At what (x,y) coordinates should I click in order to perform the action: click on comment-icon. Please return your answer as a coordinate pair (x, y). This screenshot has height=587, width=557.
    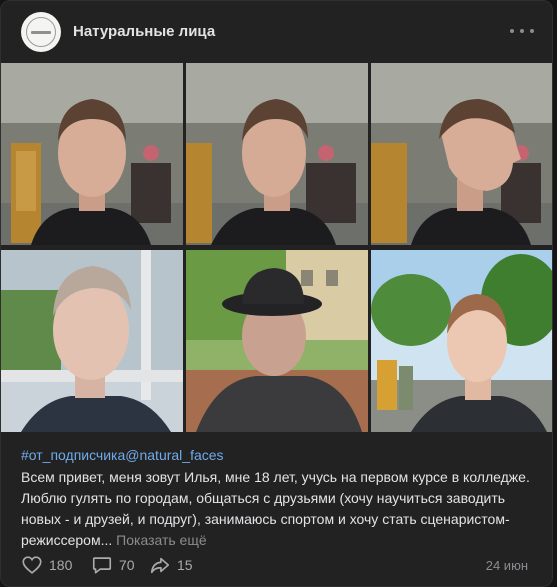
    Looking at the image, I should click on (102, 565).